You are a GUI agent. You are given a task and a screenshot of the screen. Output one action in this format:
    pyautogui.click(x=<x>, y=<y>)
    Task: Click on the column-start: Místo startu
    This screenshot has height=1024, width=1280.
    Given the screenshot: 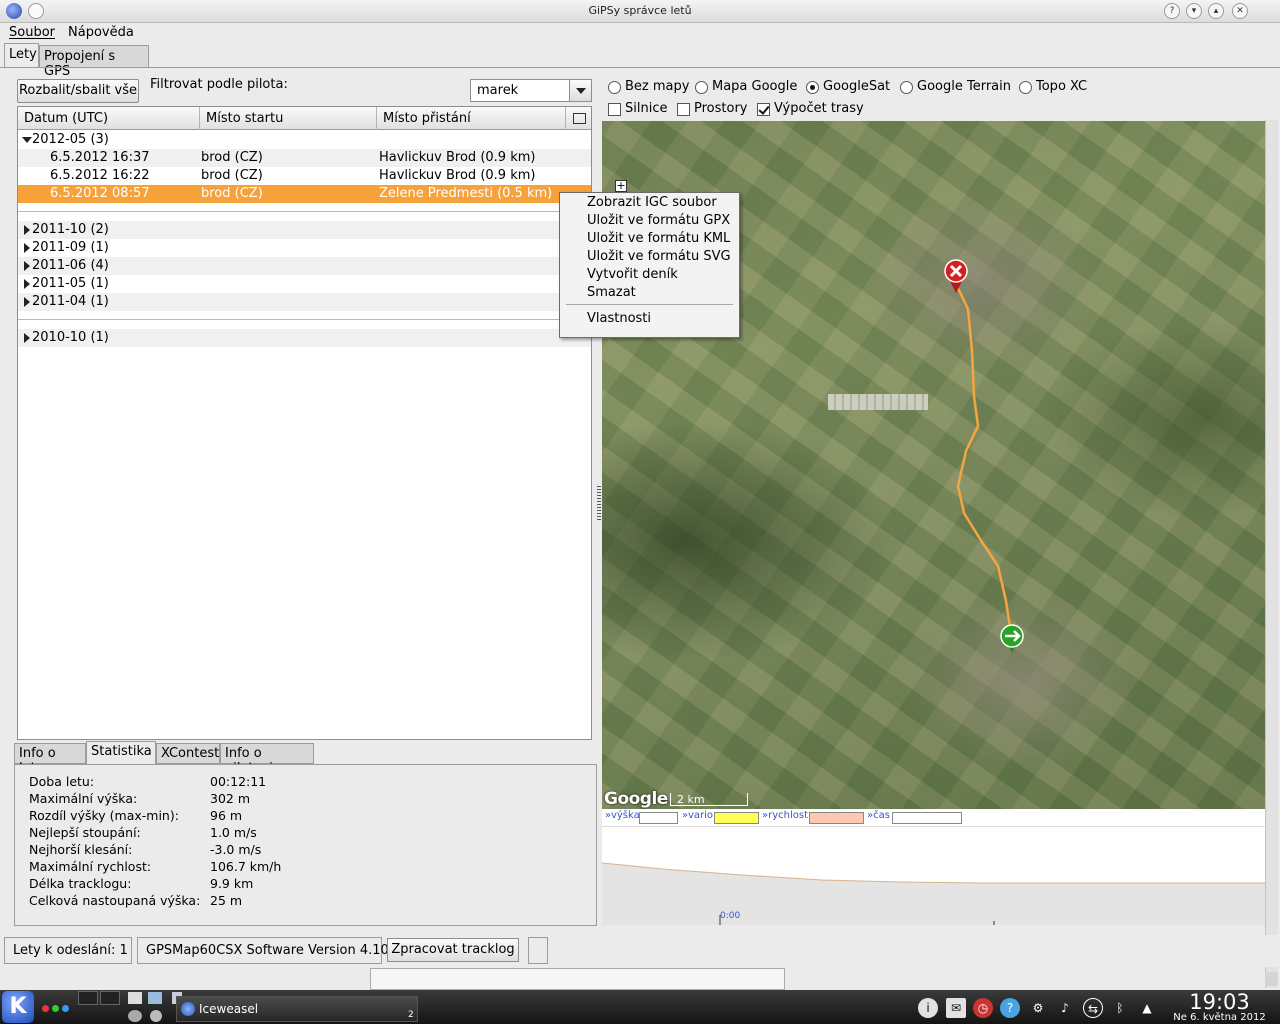 What is the action you would take?
    pyautogui.click(x=288, y=118)
    